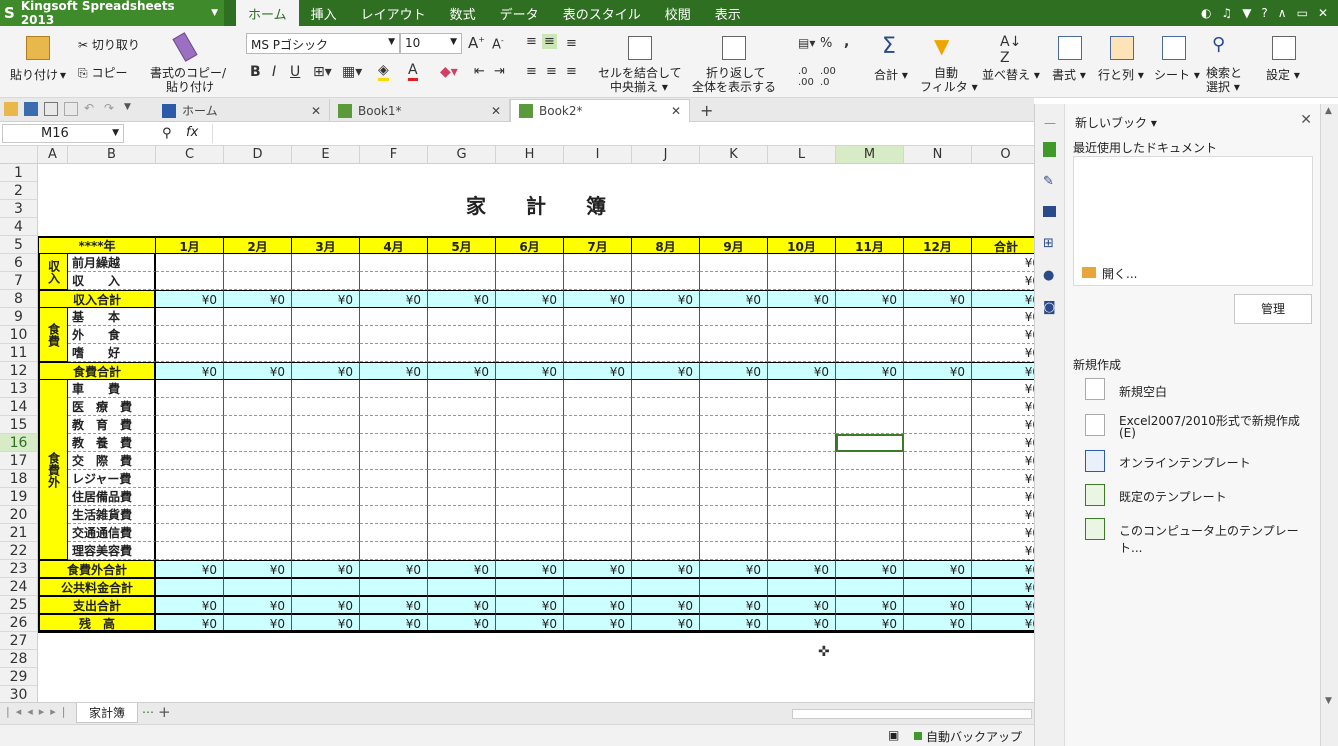 The width and height of the screenshot is (1338, 746). I want to click on fill-color-icon: ◈, so click(383, 71).